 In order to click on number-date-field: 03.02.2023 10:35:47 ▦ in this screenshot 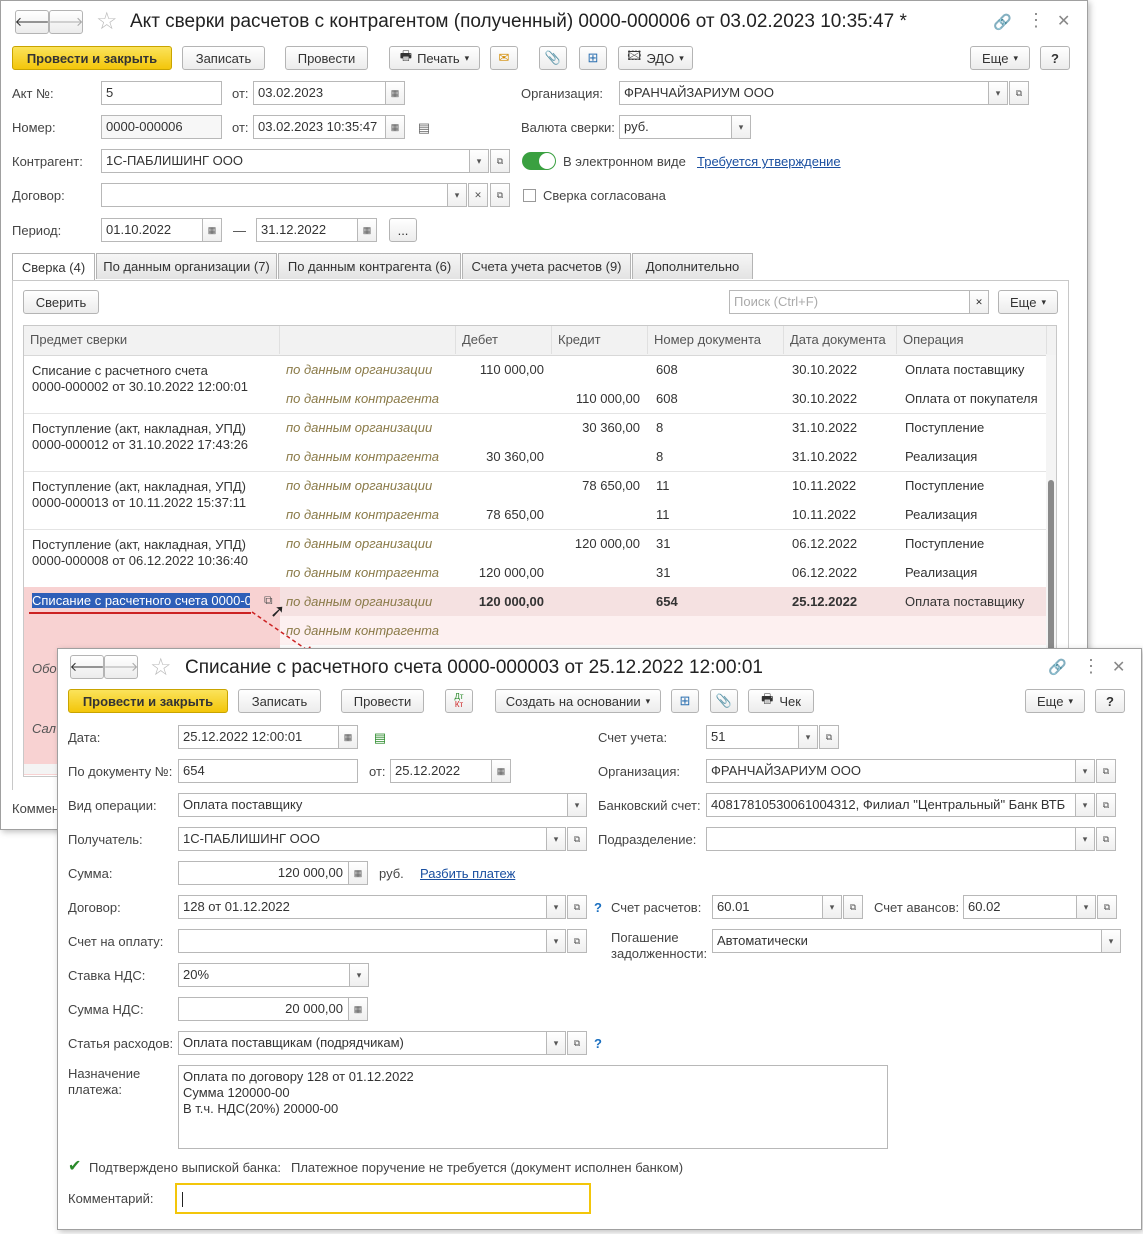, I will do `click(329, 127)`.